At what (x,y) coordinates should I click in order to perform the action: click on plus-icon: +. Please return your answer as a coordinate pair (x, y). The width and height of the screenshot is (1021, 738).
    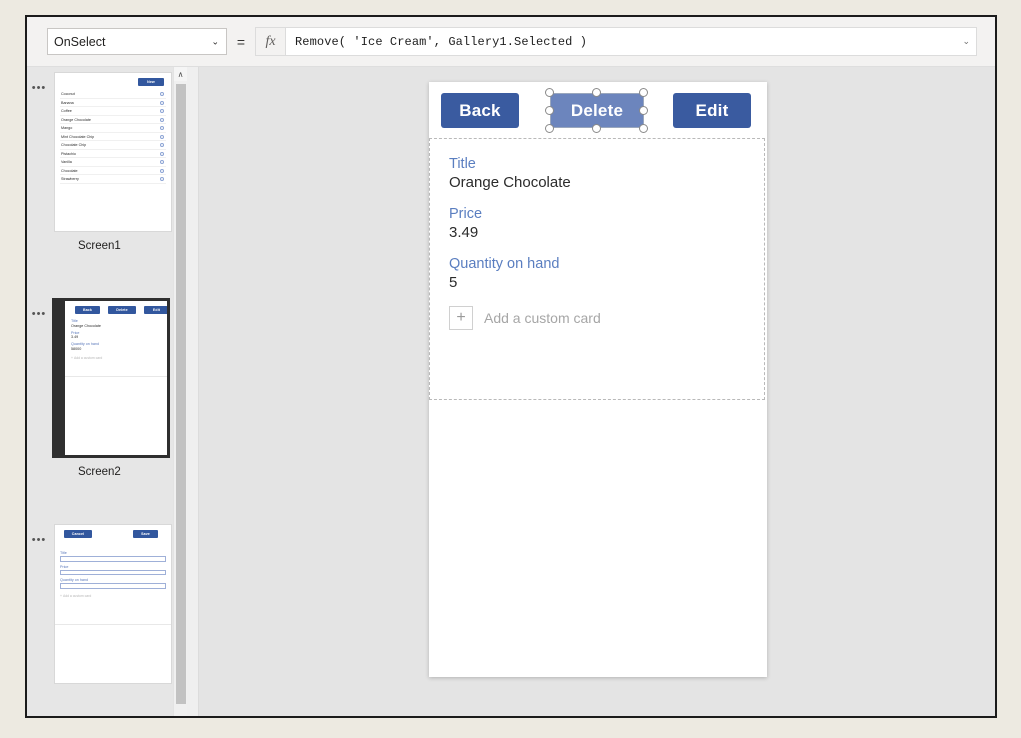
    Looking at the image, I should click on (461, 318).